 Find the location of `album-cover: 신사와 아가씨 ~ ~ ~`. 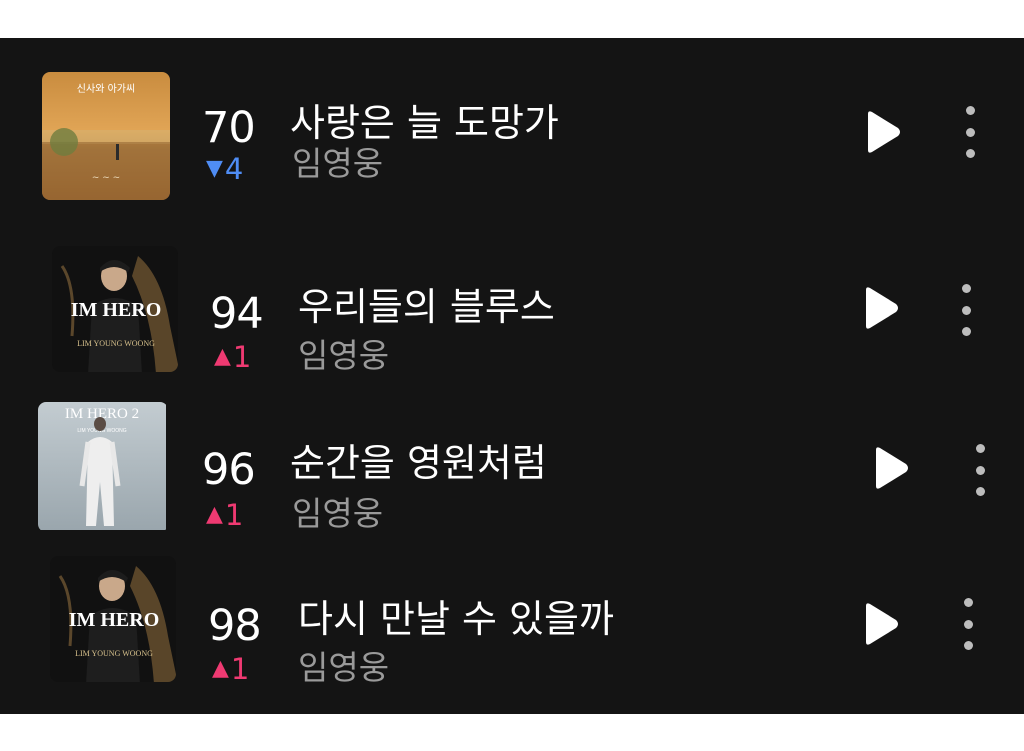

album-cover: 신사와 아가씨 ~ ~ ~ is located at coordinates (106, 136).